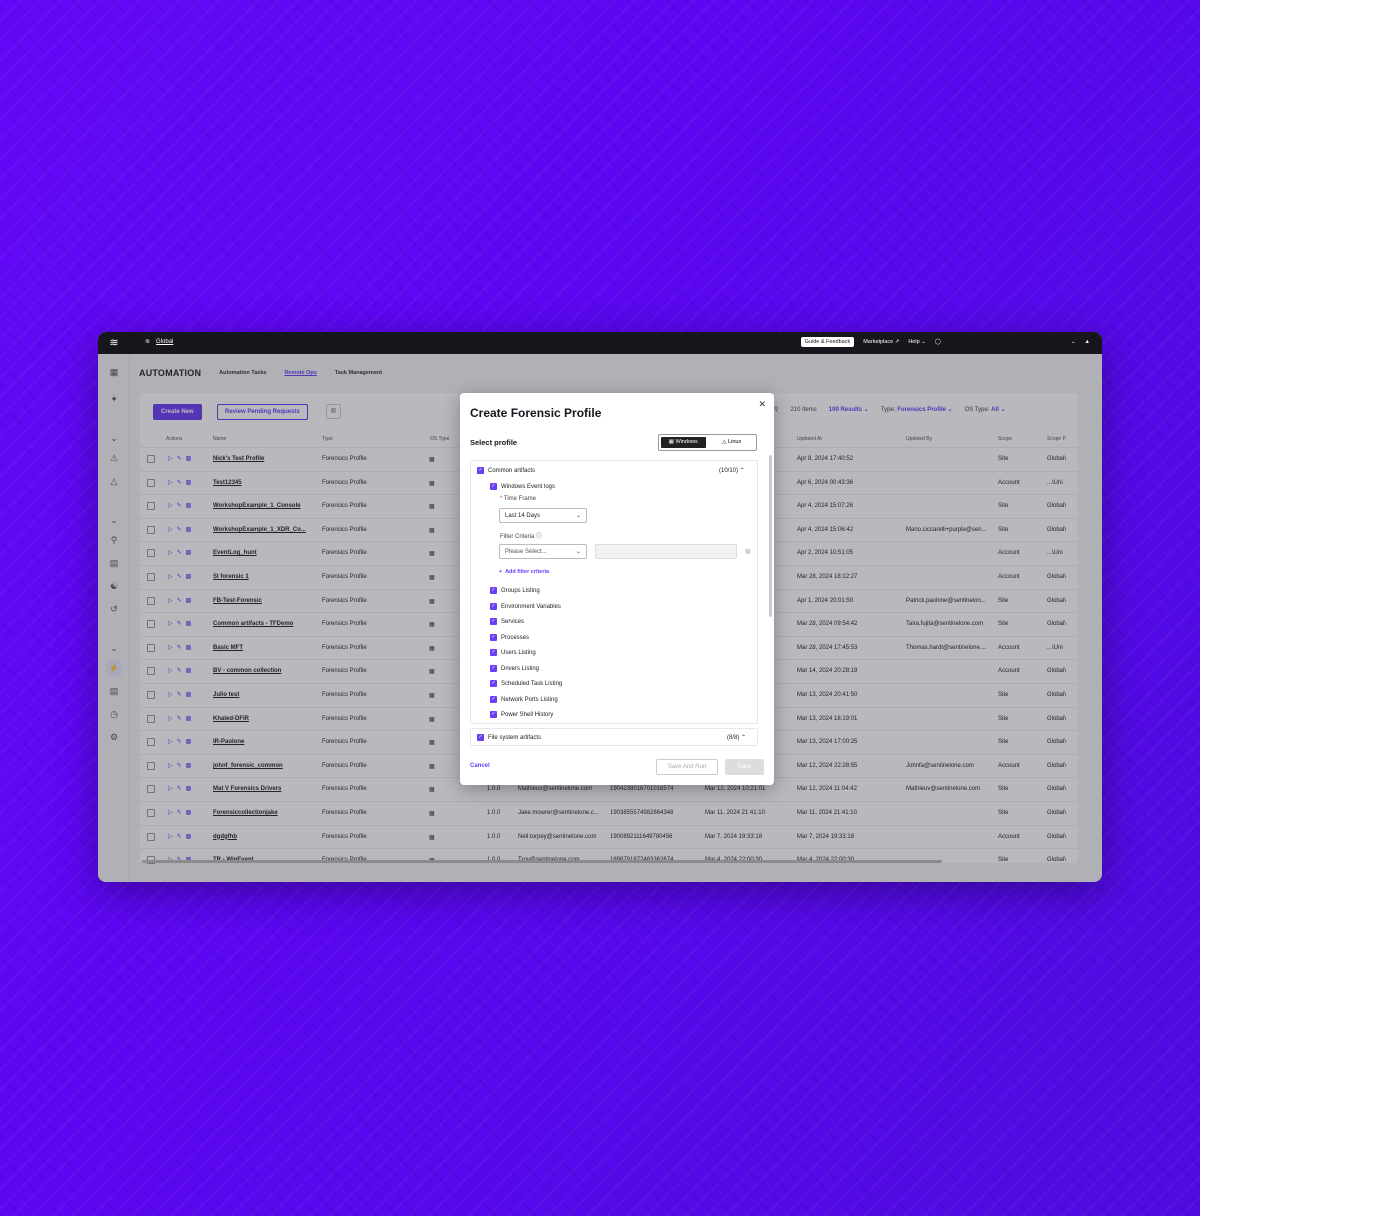 The width and height of the screenshot is (1382, 1216). I want to click on os-segmented-control: ▦ Windows △ Linux, so click(707, 442).